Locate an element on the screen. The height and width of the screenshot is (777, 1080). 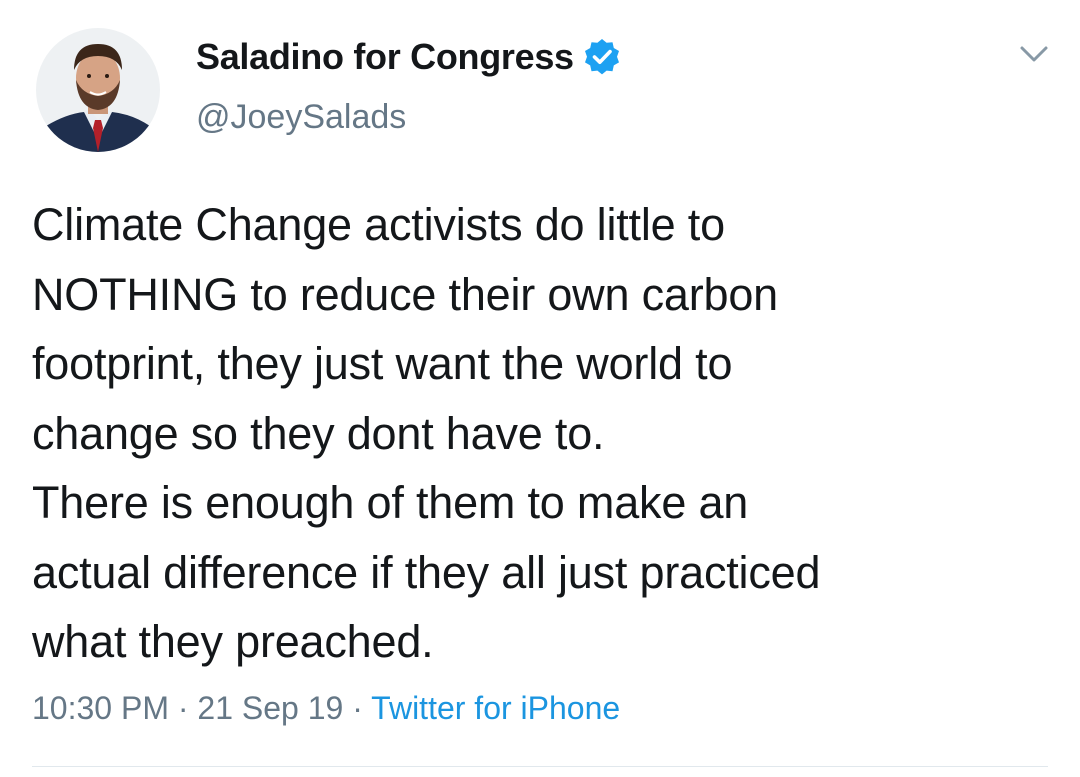
avatar is located at coordinates (98, 90).